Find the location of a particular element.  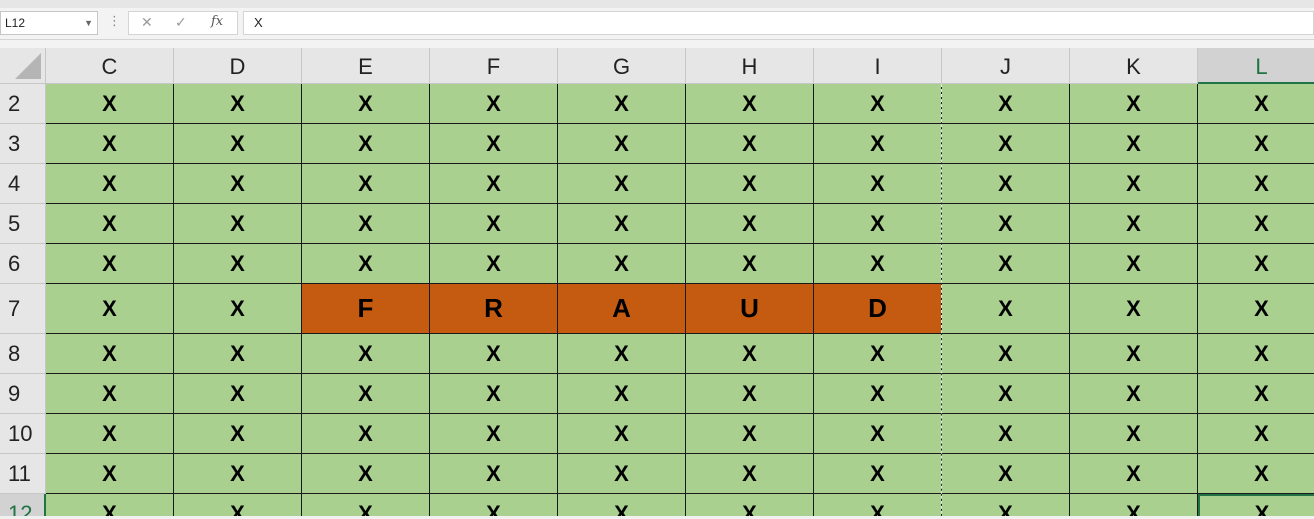

cell-g3: X is located at coordinates (622, 144).